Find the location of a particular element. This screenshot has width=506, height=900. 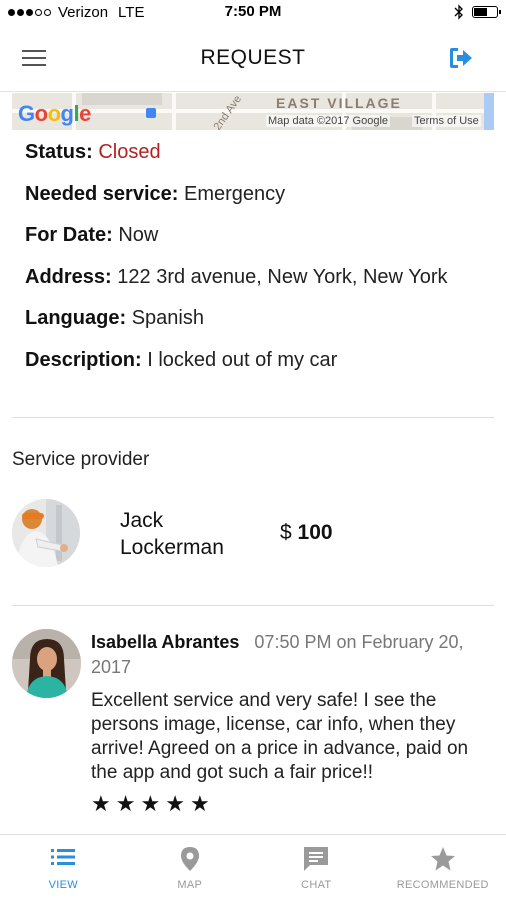

reviewer-name: Isabella Abrantes is located at coordinates (165, 642).